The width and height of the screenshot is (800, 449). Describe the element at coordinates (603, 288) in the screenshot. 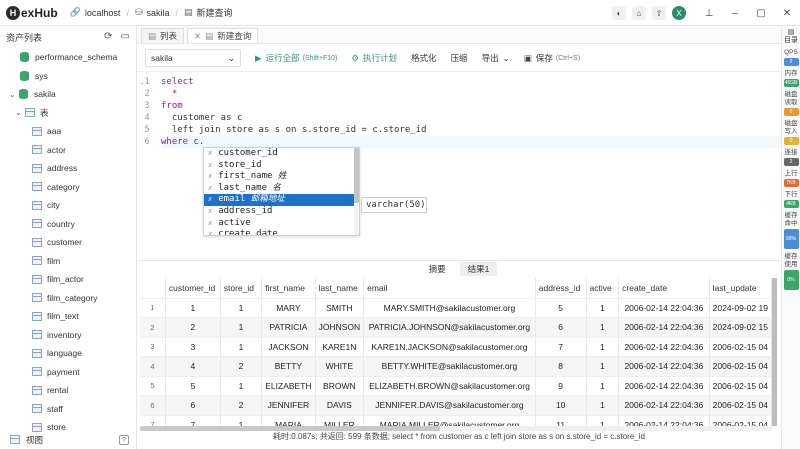

I see `column-header: active` at that location.